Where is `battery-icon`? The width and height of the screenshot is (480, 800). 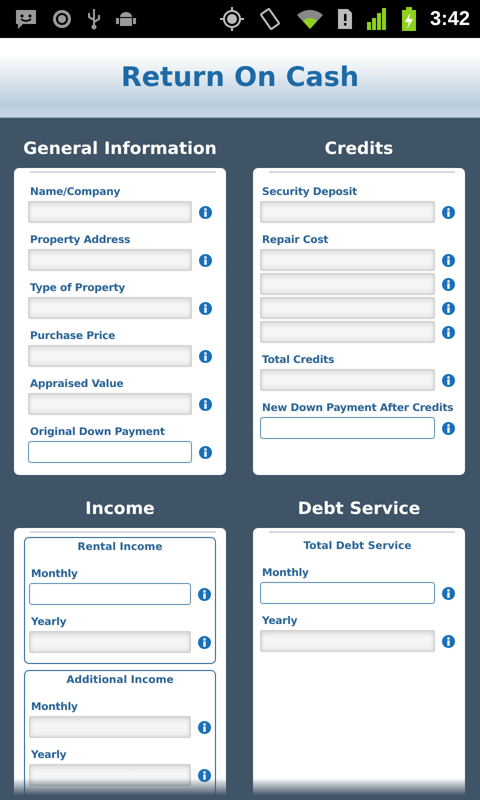
battery-icon is located at coordinates (409, 19).